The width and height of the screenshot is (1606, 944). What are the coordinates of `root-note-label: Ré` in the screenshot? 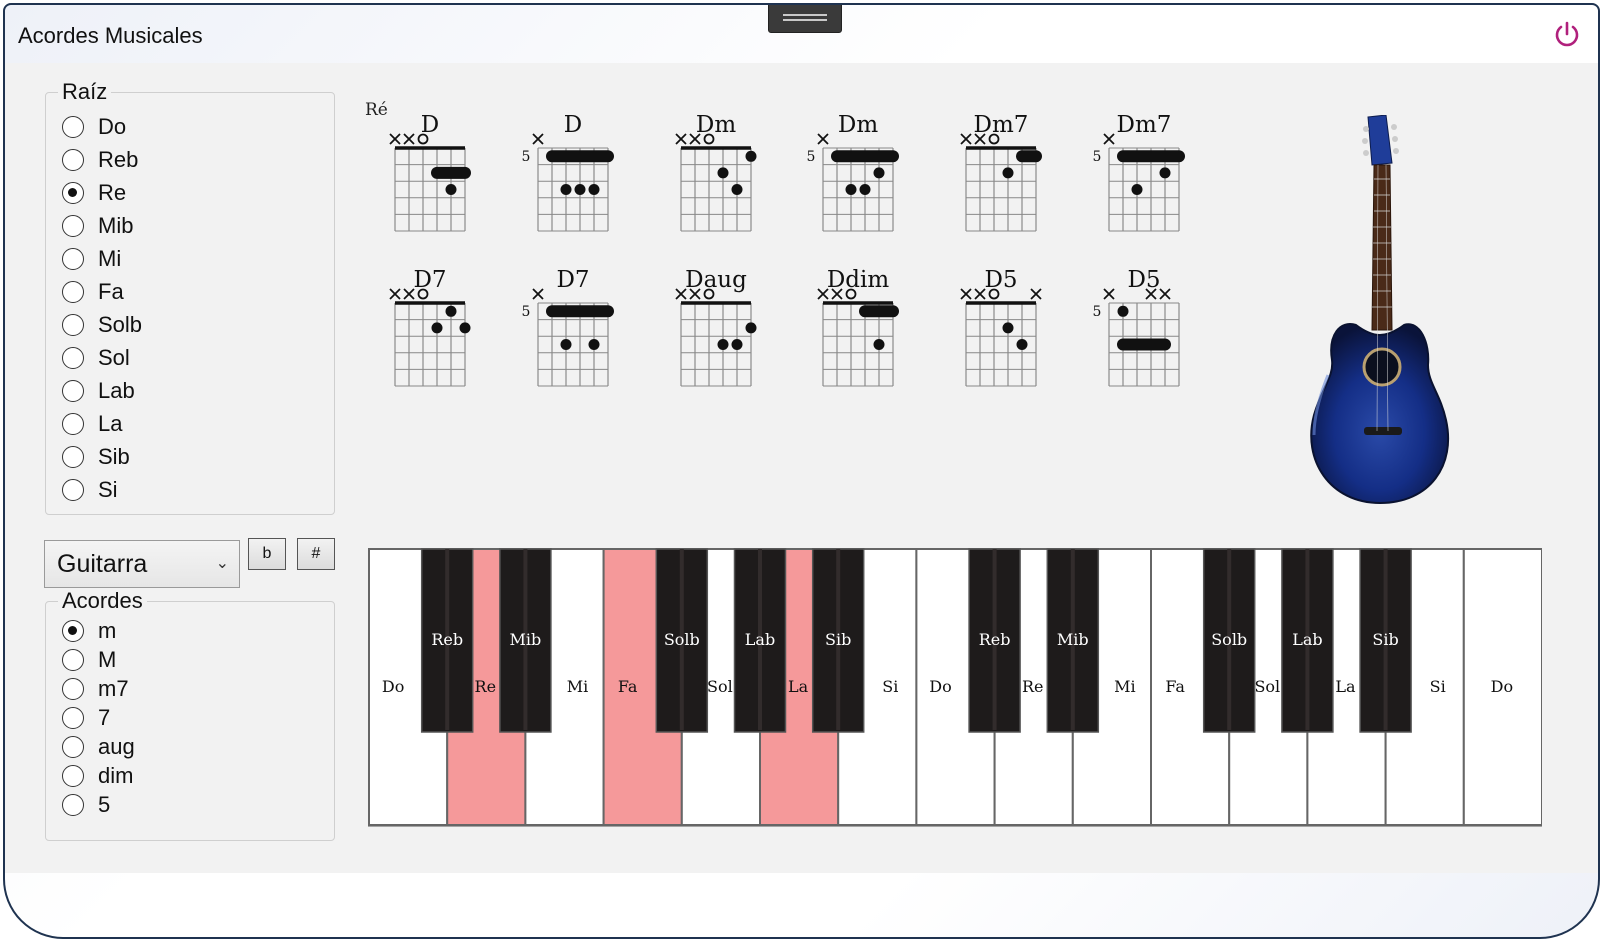 It's located at (376, 110).